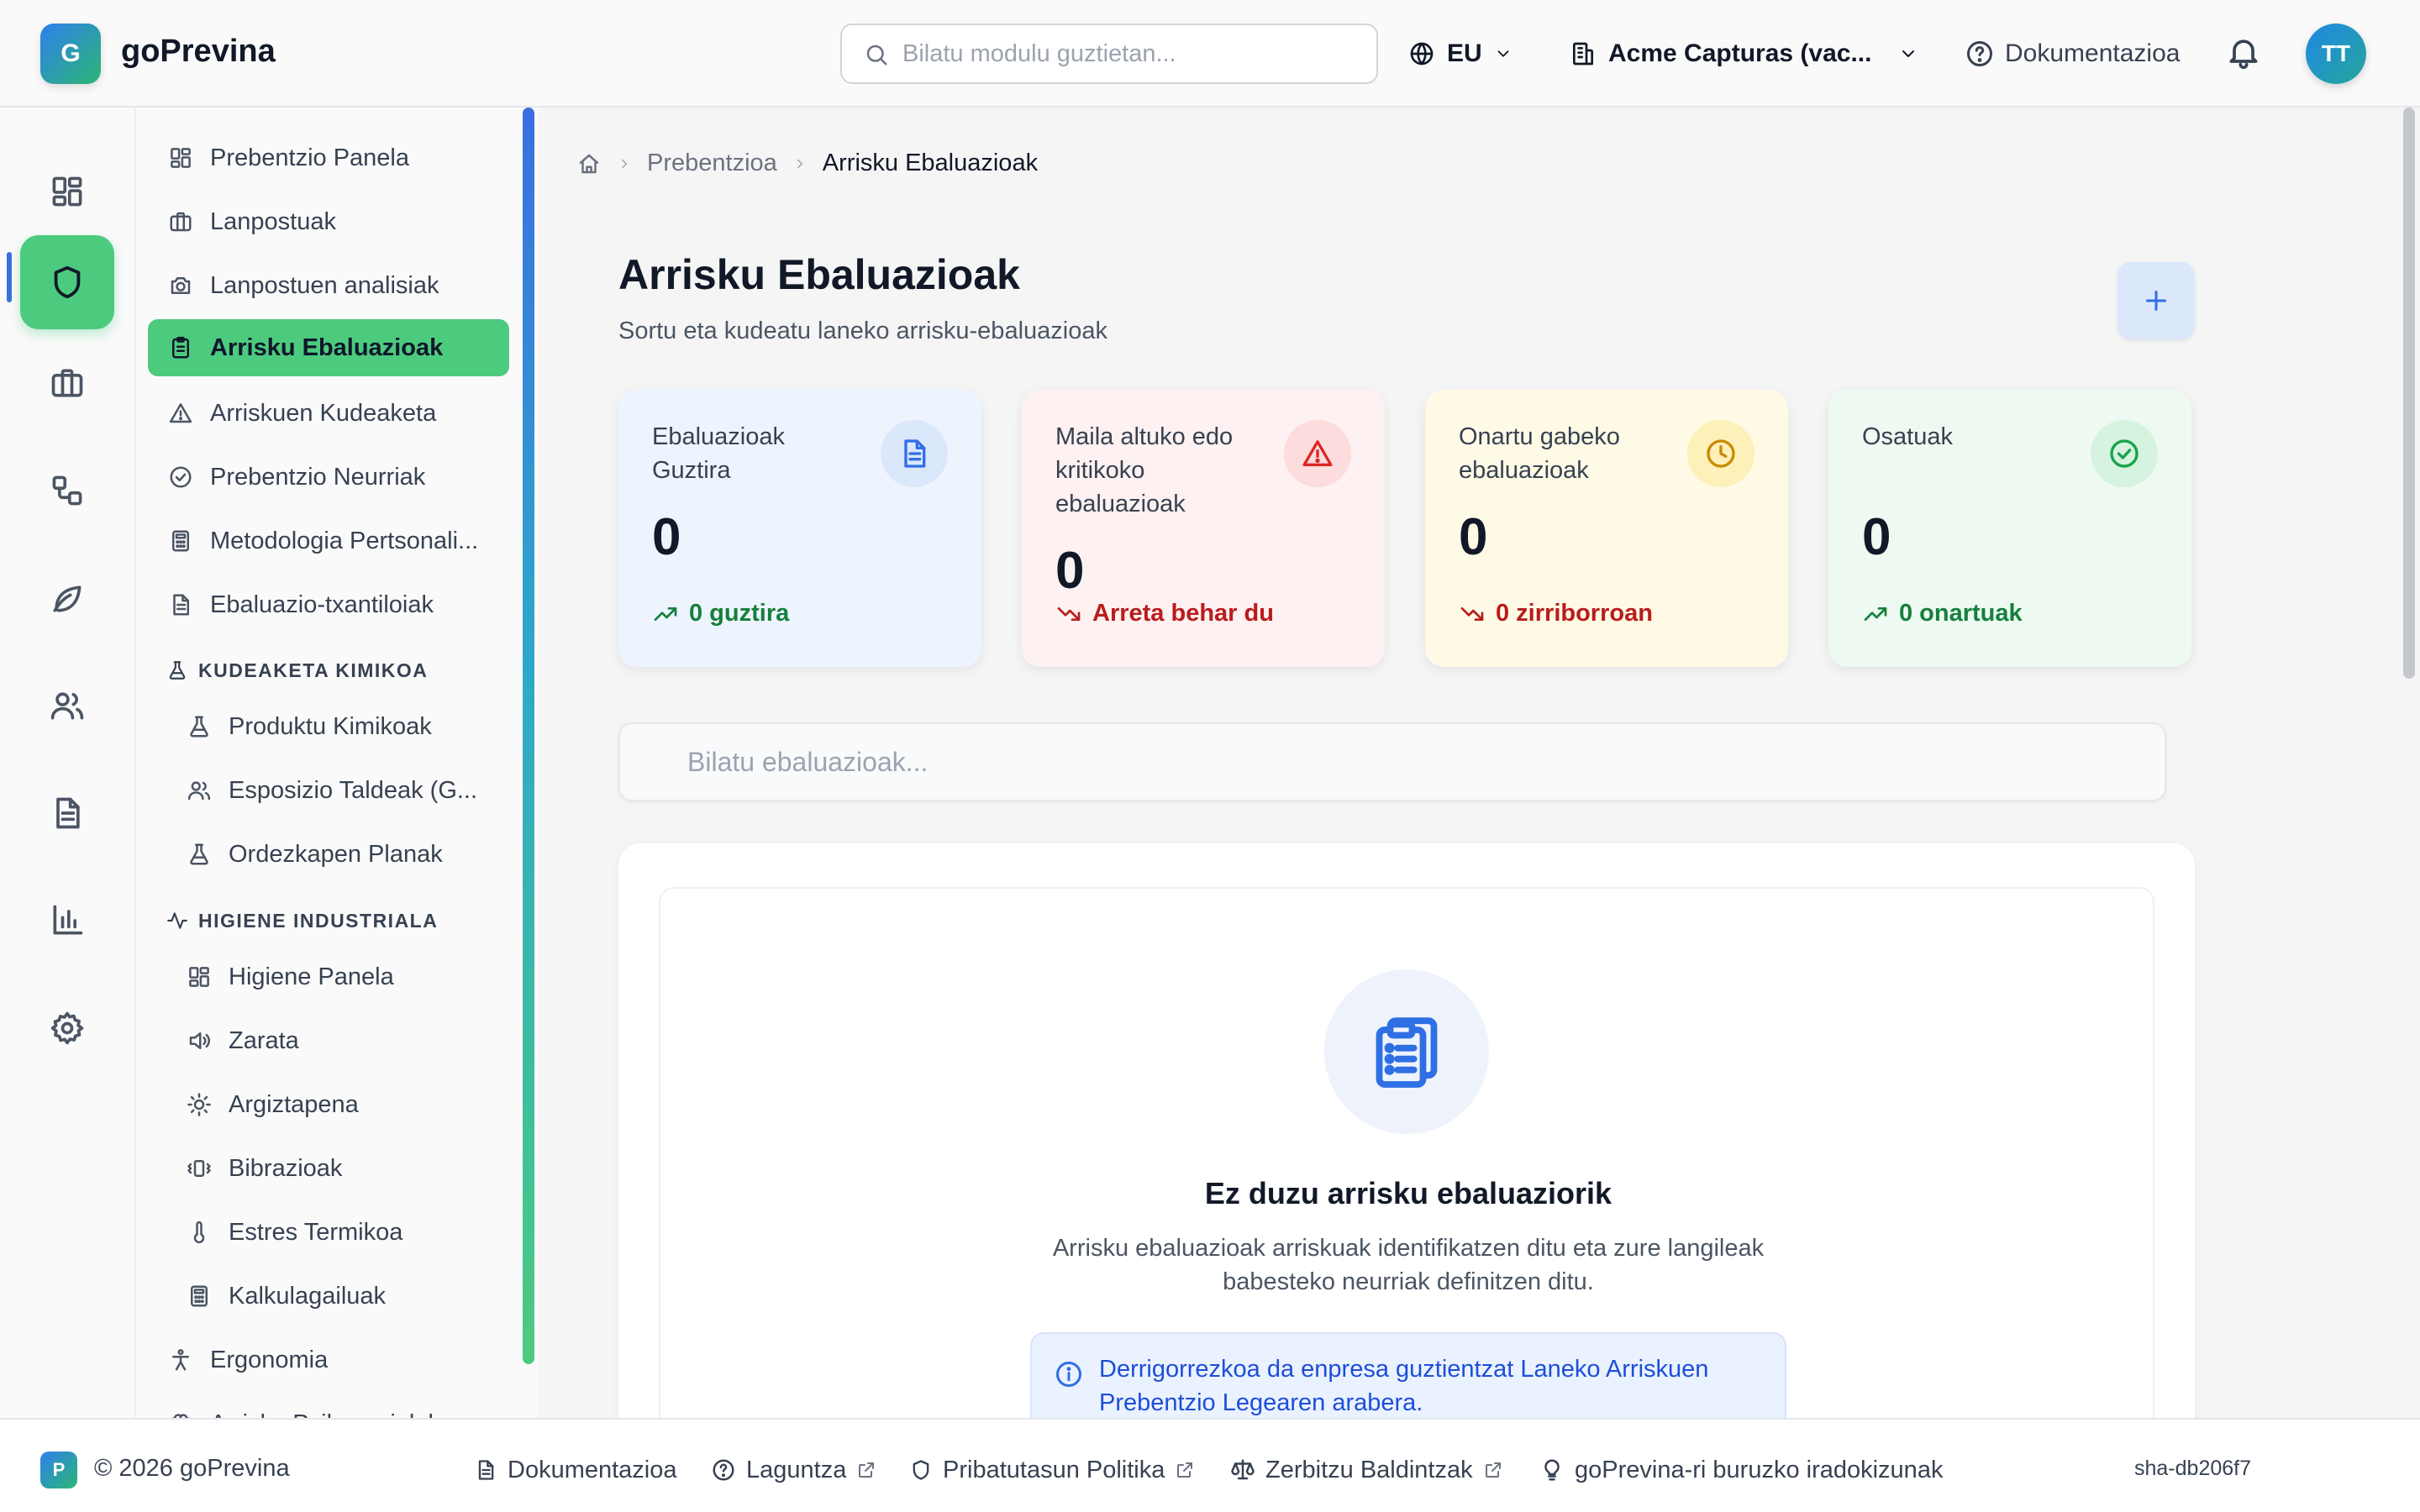 This screenshot has width=2420, height=1512. Describe the element at coordinates (67, 1028) in the screenshot. I see `rail-settings` at that location.